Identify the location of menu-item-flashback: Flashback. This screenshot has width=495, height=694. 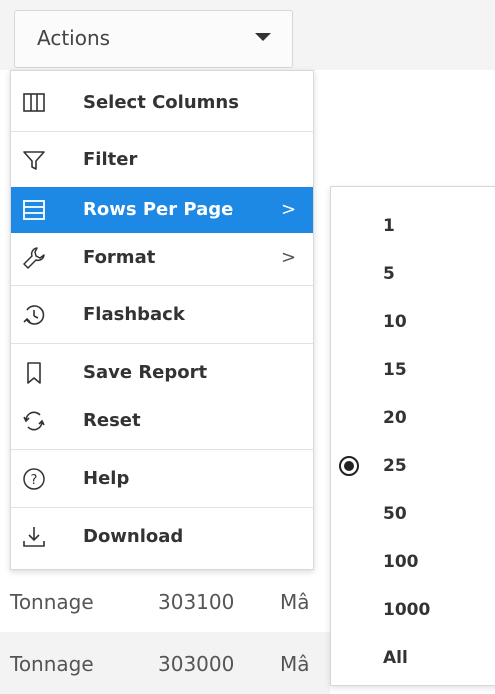
(162, 315).